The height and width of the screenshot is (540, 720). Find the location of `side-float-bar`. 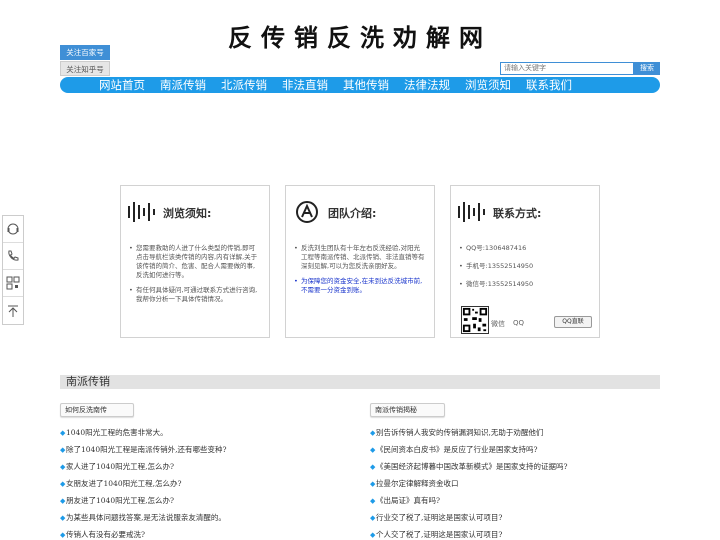

side-float-bar is located at coordinates (13, 270).